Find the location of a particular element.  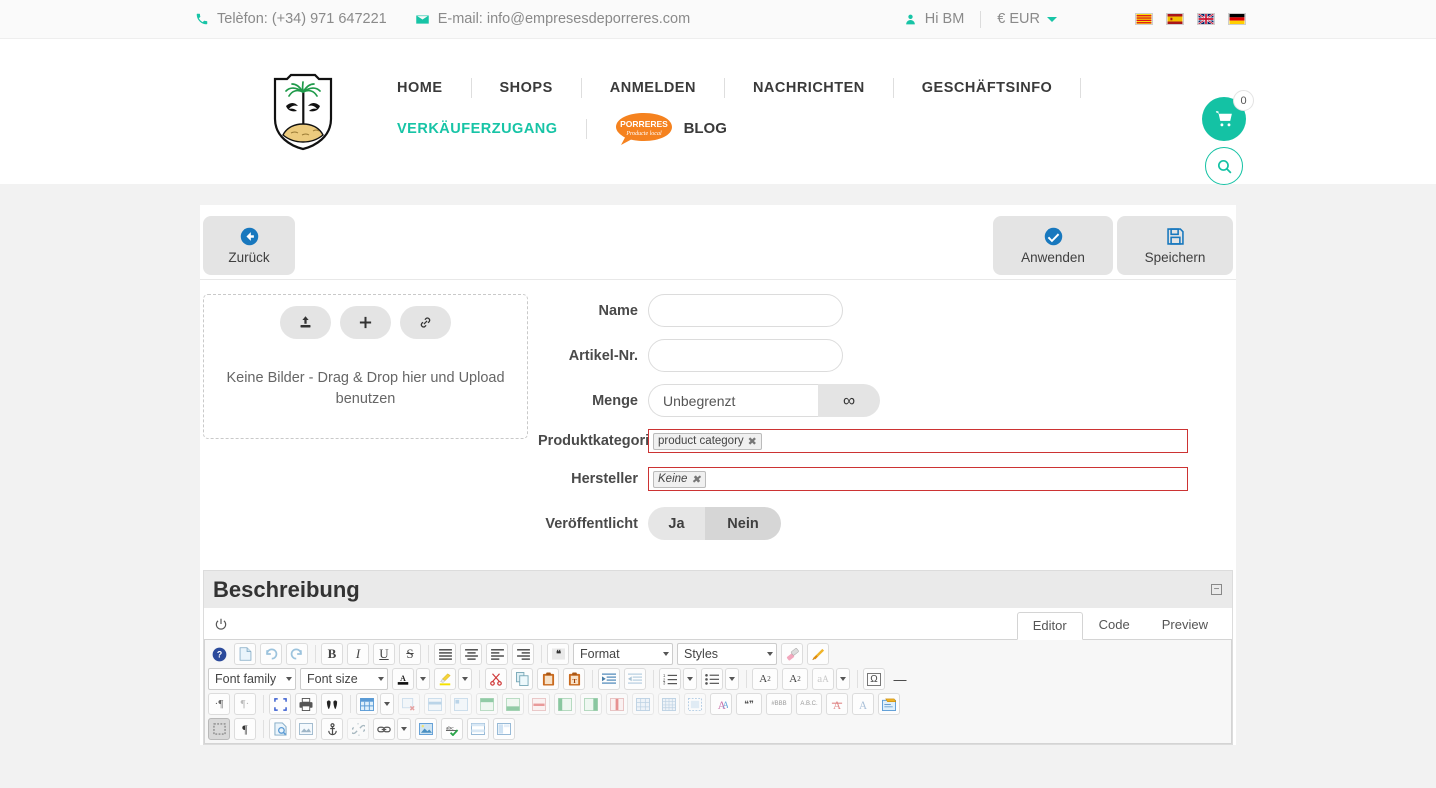

indent-icon is located at coordinates (635, 679).